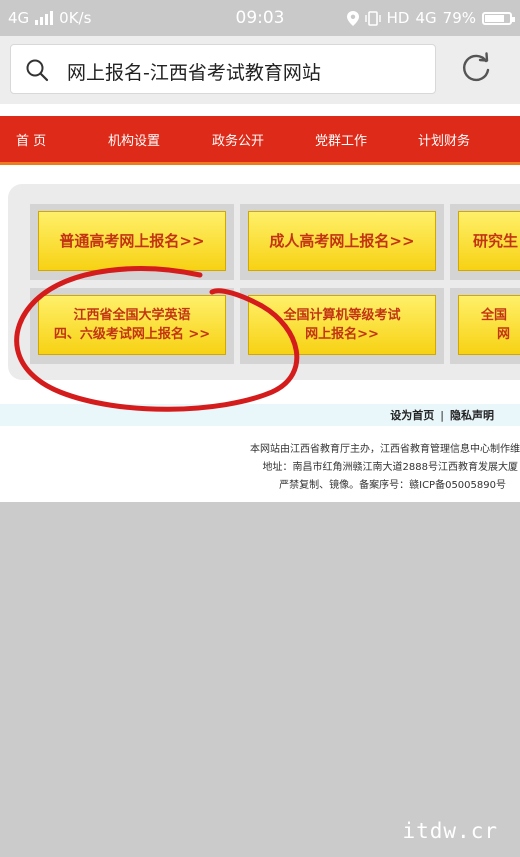 The height and width of the screenshot is (857, 520). Describe the element at coordinates (342, 334) in the screenshot. I see `ncre-label-line2: 网上报名>>` at that location.